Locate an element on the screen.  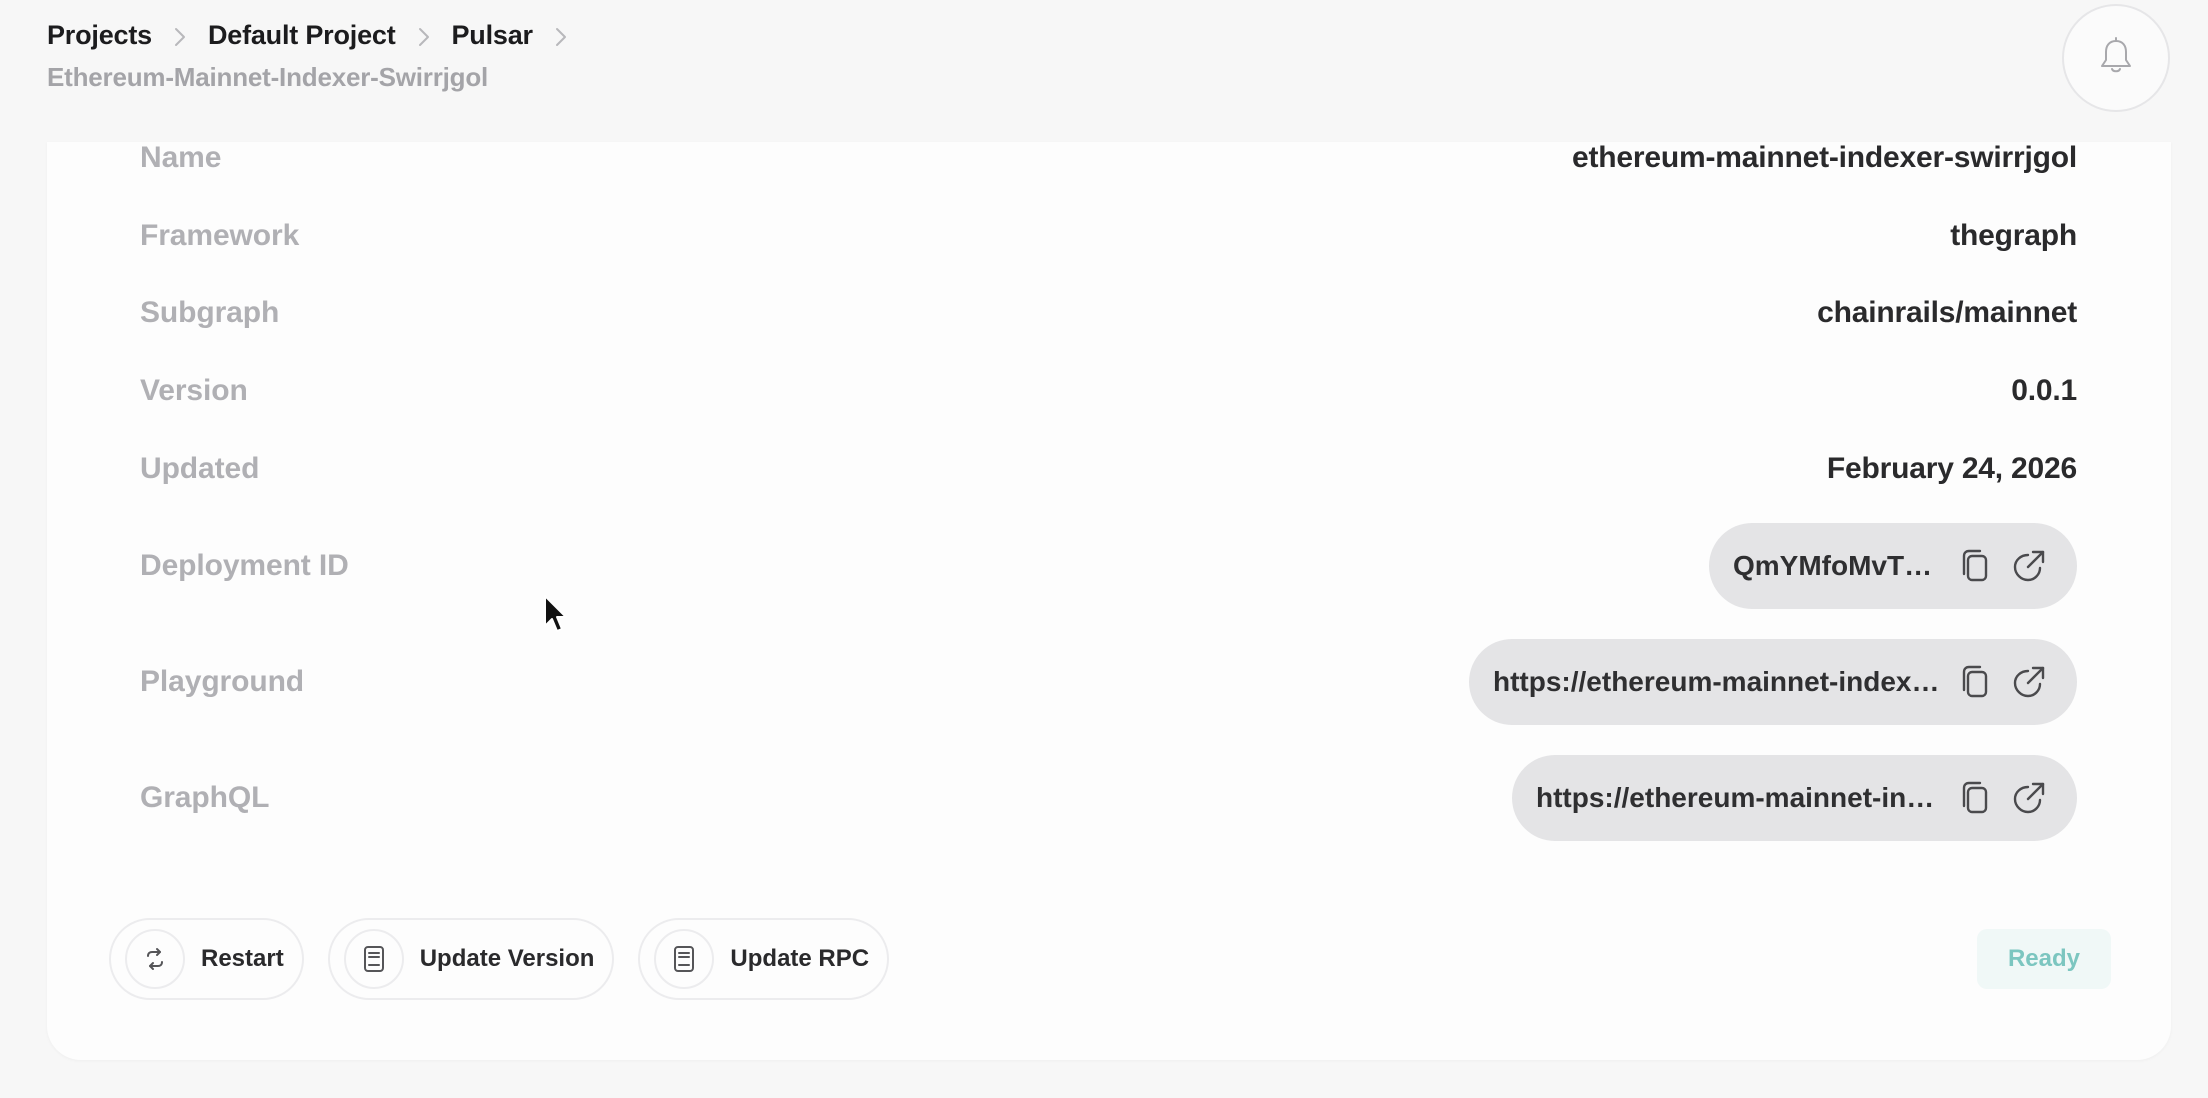
graphql-label: GraphQL is located at coordinates (205, 797).